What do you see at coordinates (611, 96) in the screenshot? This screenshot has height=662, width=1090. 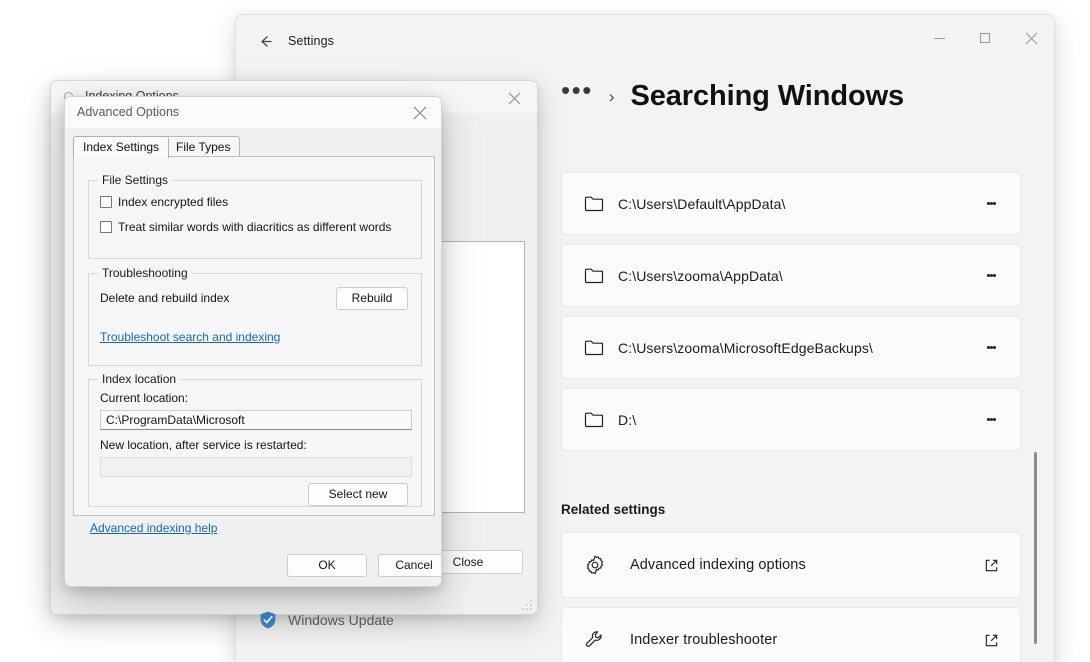 I see `chevron-right-icon: ›` at bounding box center [611, 96].